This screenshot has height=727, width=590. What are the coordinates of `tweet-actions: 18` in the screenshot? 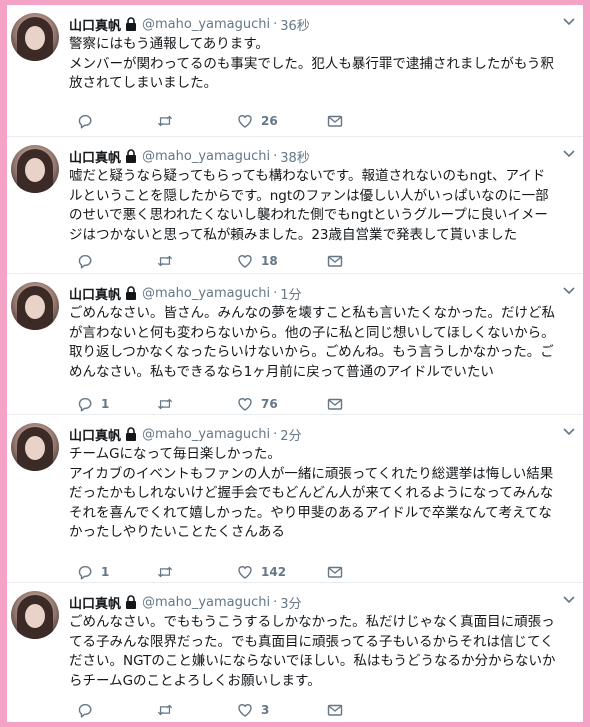 It's located at (227, 261).